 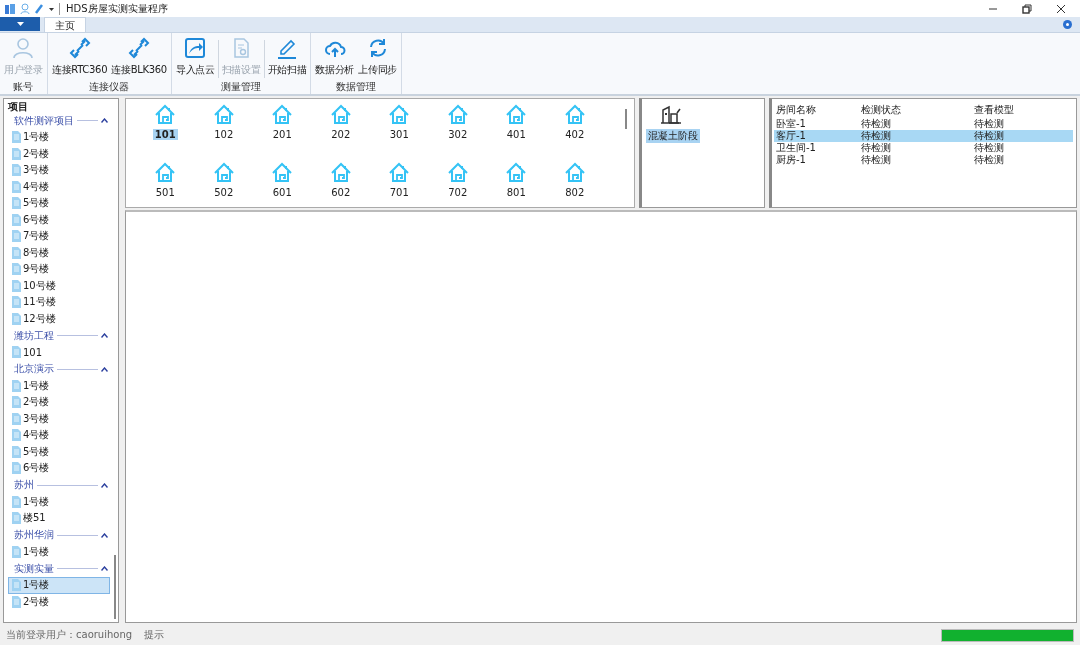 What do you see at coordinates (23, 87) in the screenshot?
I see `ribbon-group-label: 账号` at bounding box center [23, 87].